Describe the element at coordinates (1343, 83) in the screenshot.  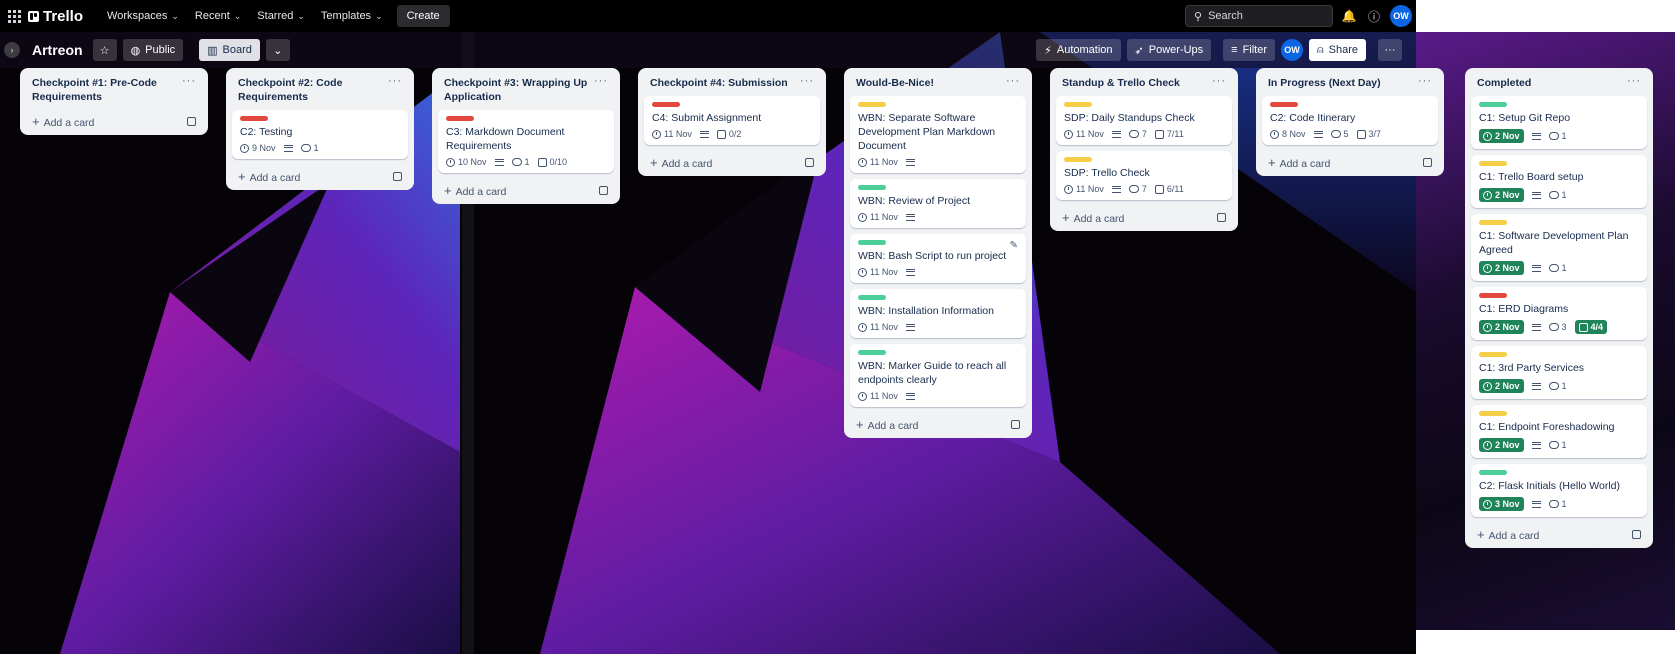
I see `list-title: In Progress (Next Day)` at that location.